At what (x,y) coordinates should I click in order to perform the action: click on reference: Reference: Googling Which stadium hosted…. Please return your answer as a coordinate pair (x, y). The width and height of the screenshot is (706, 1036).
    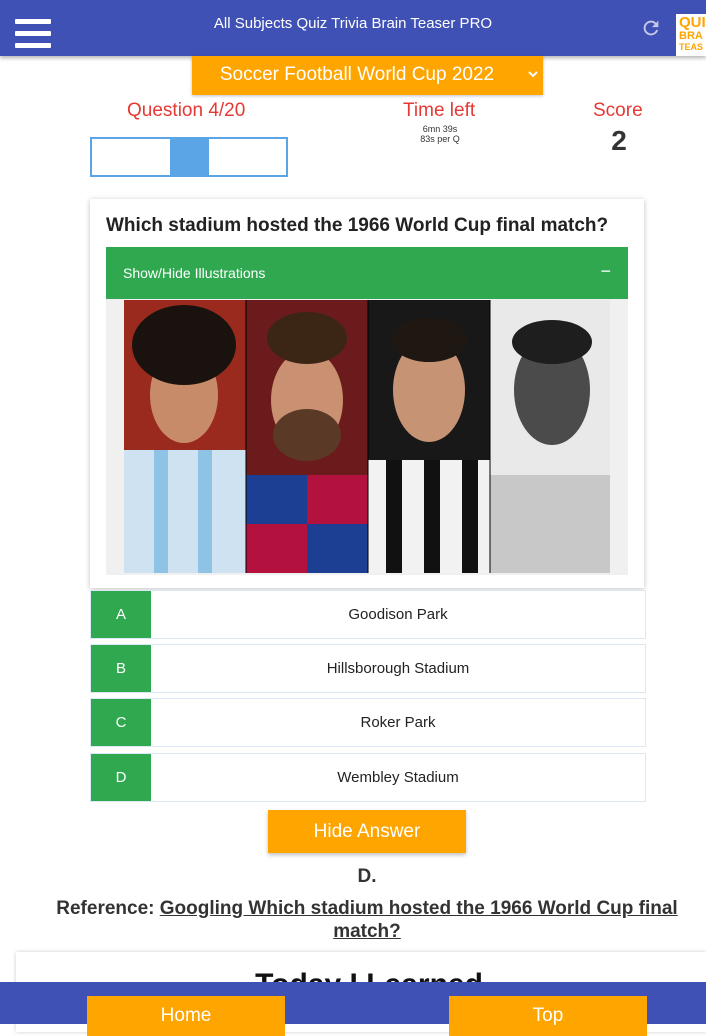
    Looking at the image, I should click on (367, 920).